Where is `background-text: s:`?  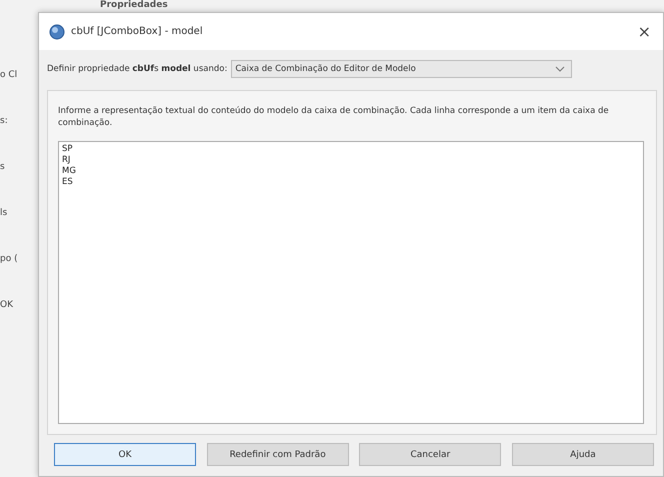 background-text: s: is located at coordinates (4, 121).